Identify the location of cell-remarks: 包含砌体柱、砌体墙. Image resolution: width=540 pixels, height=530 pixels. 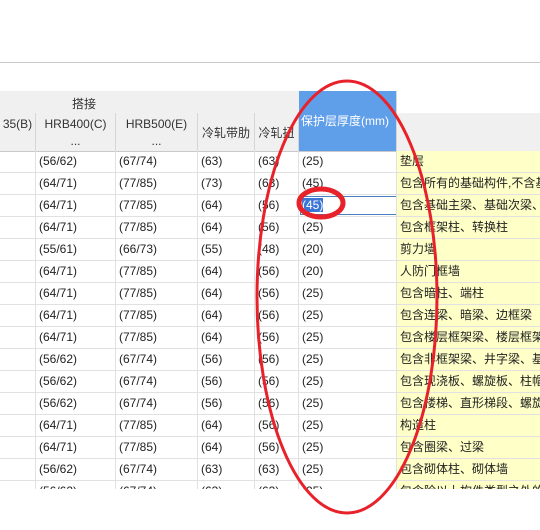
(468, 469).